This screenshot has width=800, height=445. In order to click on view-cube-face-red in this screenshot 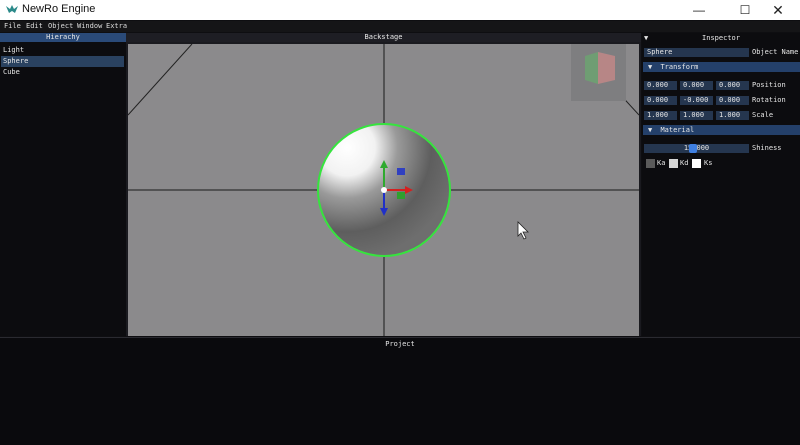, I will do `click(606, 68)`.